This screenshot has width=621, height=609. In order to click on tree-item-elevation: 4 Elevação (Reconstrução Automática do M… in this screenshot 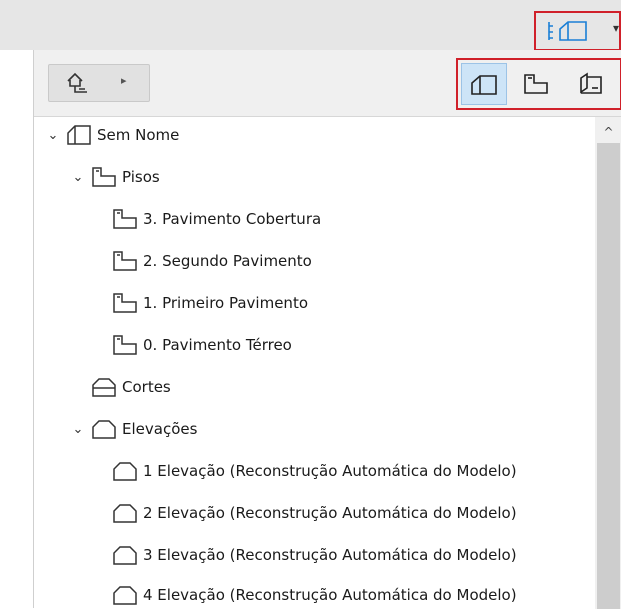, I will do `click(314, 595)`.